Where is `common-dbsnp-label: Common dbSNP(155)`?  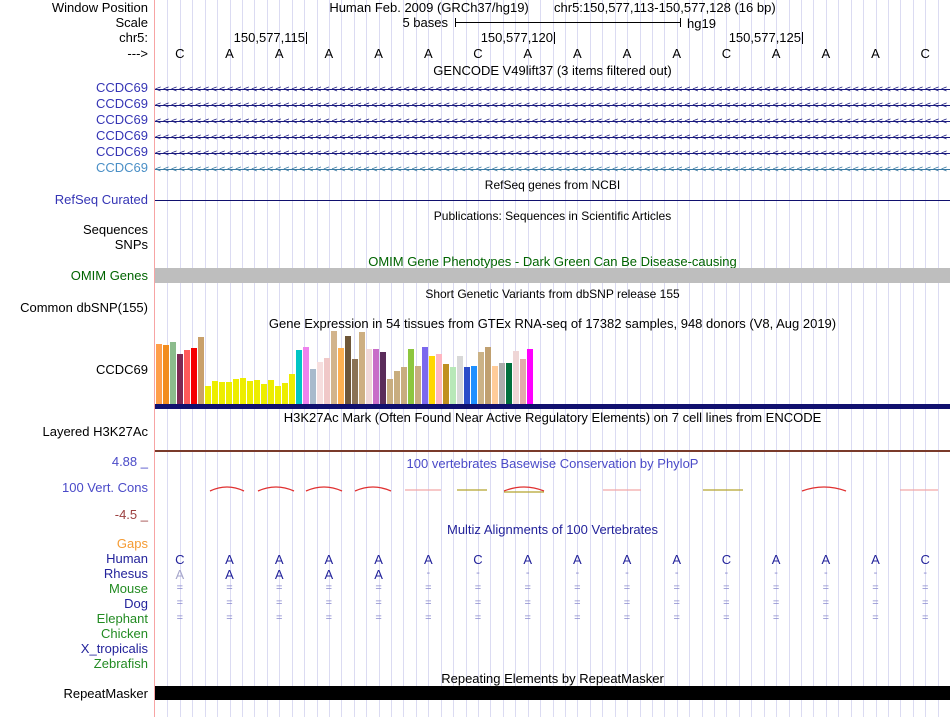
common-dbsnp-label: Common dbSNP(155) is located at coordinates (84, 308).